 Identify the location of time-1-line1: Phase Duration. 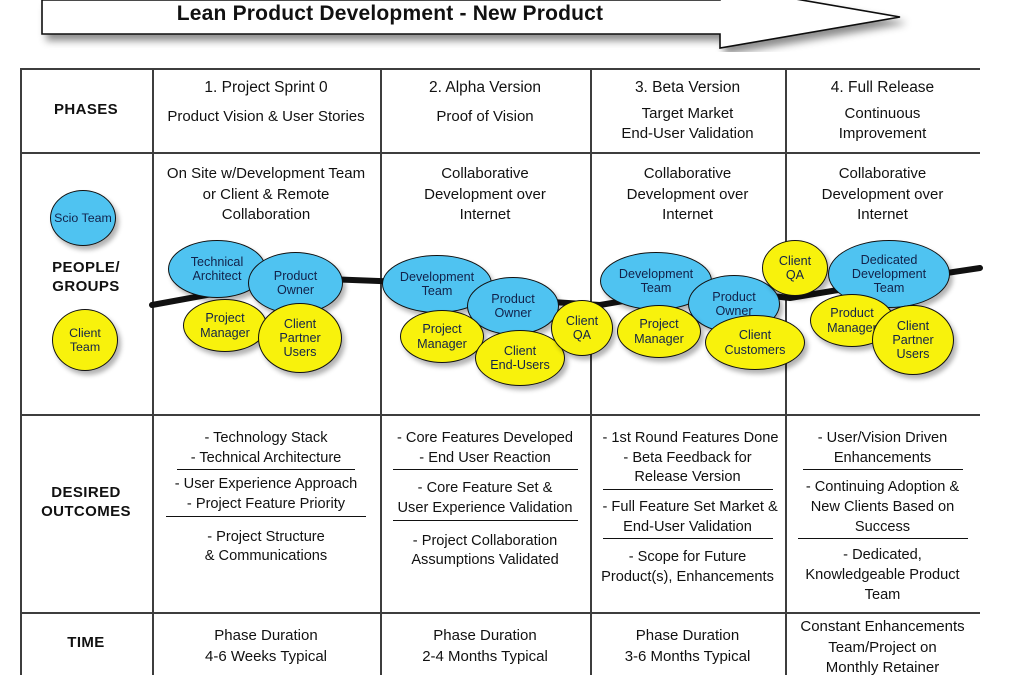
(266, 635).